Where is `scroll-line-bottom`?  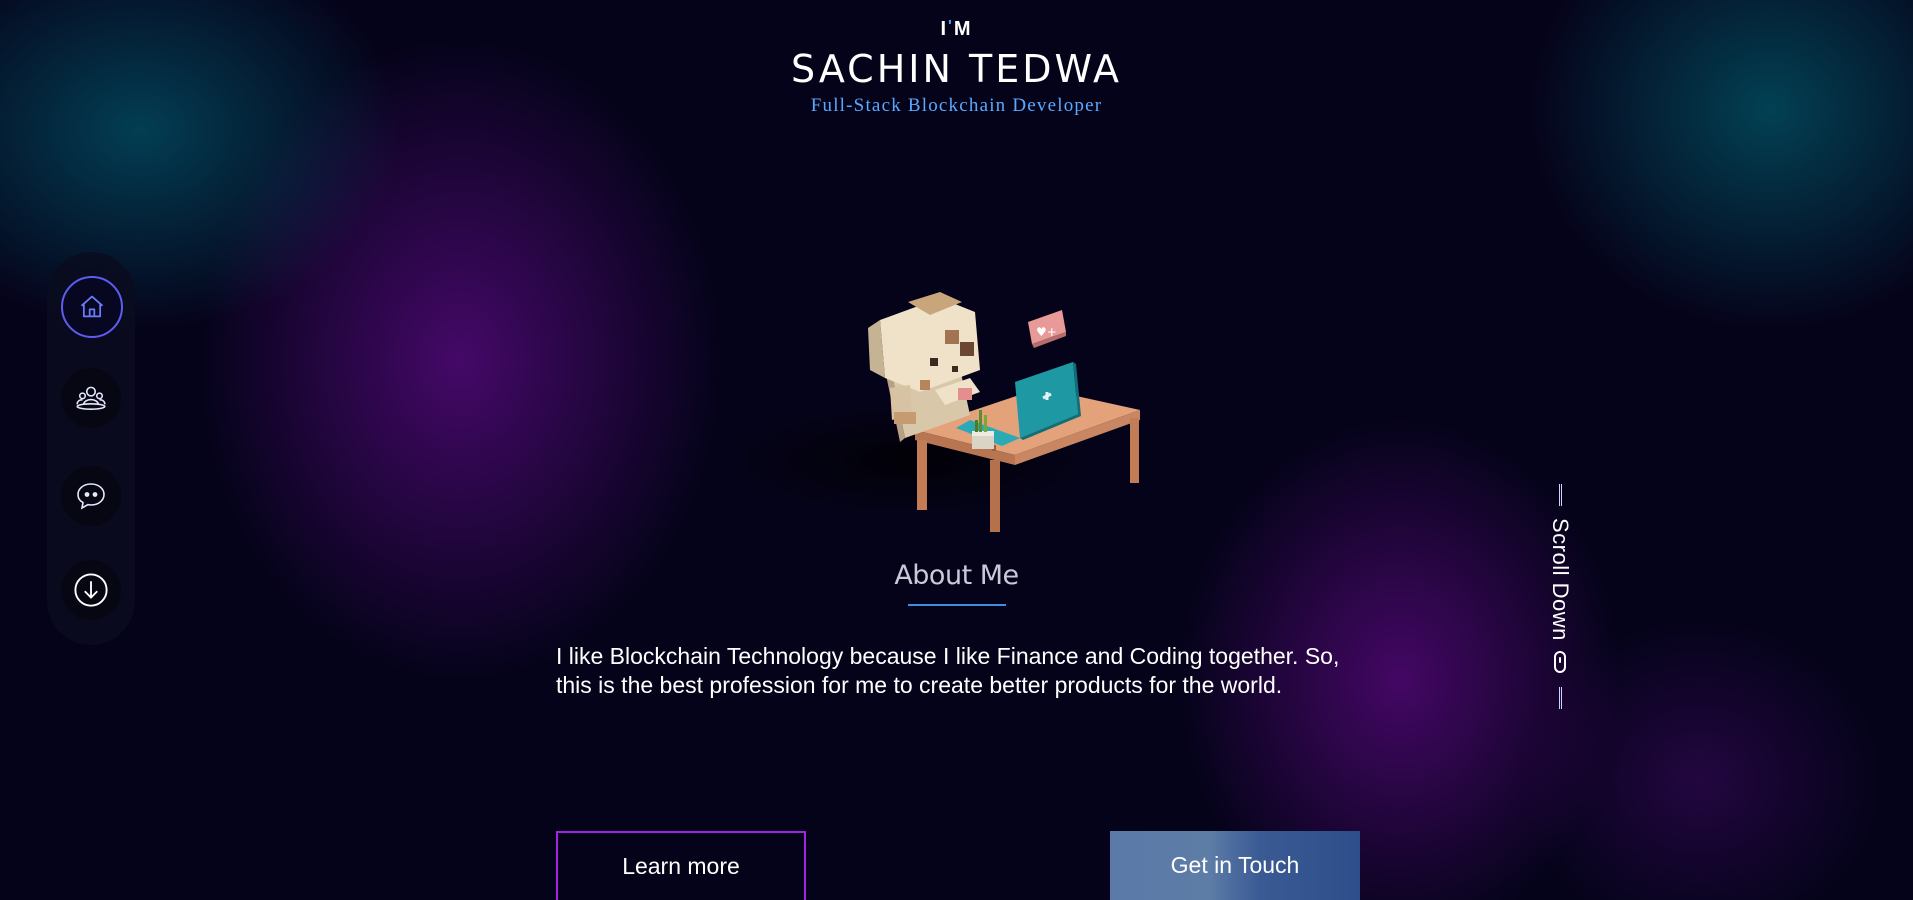
scroll-line-bottom is located at coordinates (1560, 697).